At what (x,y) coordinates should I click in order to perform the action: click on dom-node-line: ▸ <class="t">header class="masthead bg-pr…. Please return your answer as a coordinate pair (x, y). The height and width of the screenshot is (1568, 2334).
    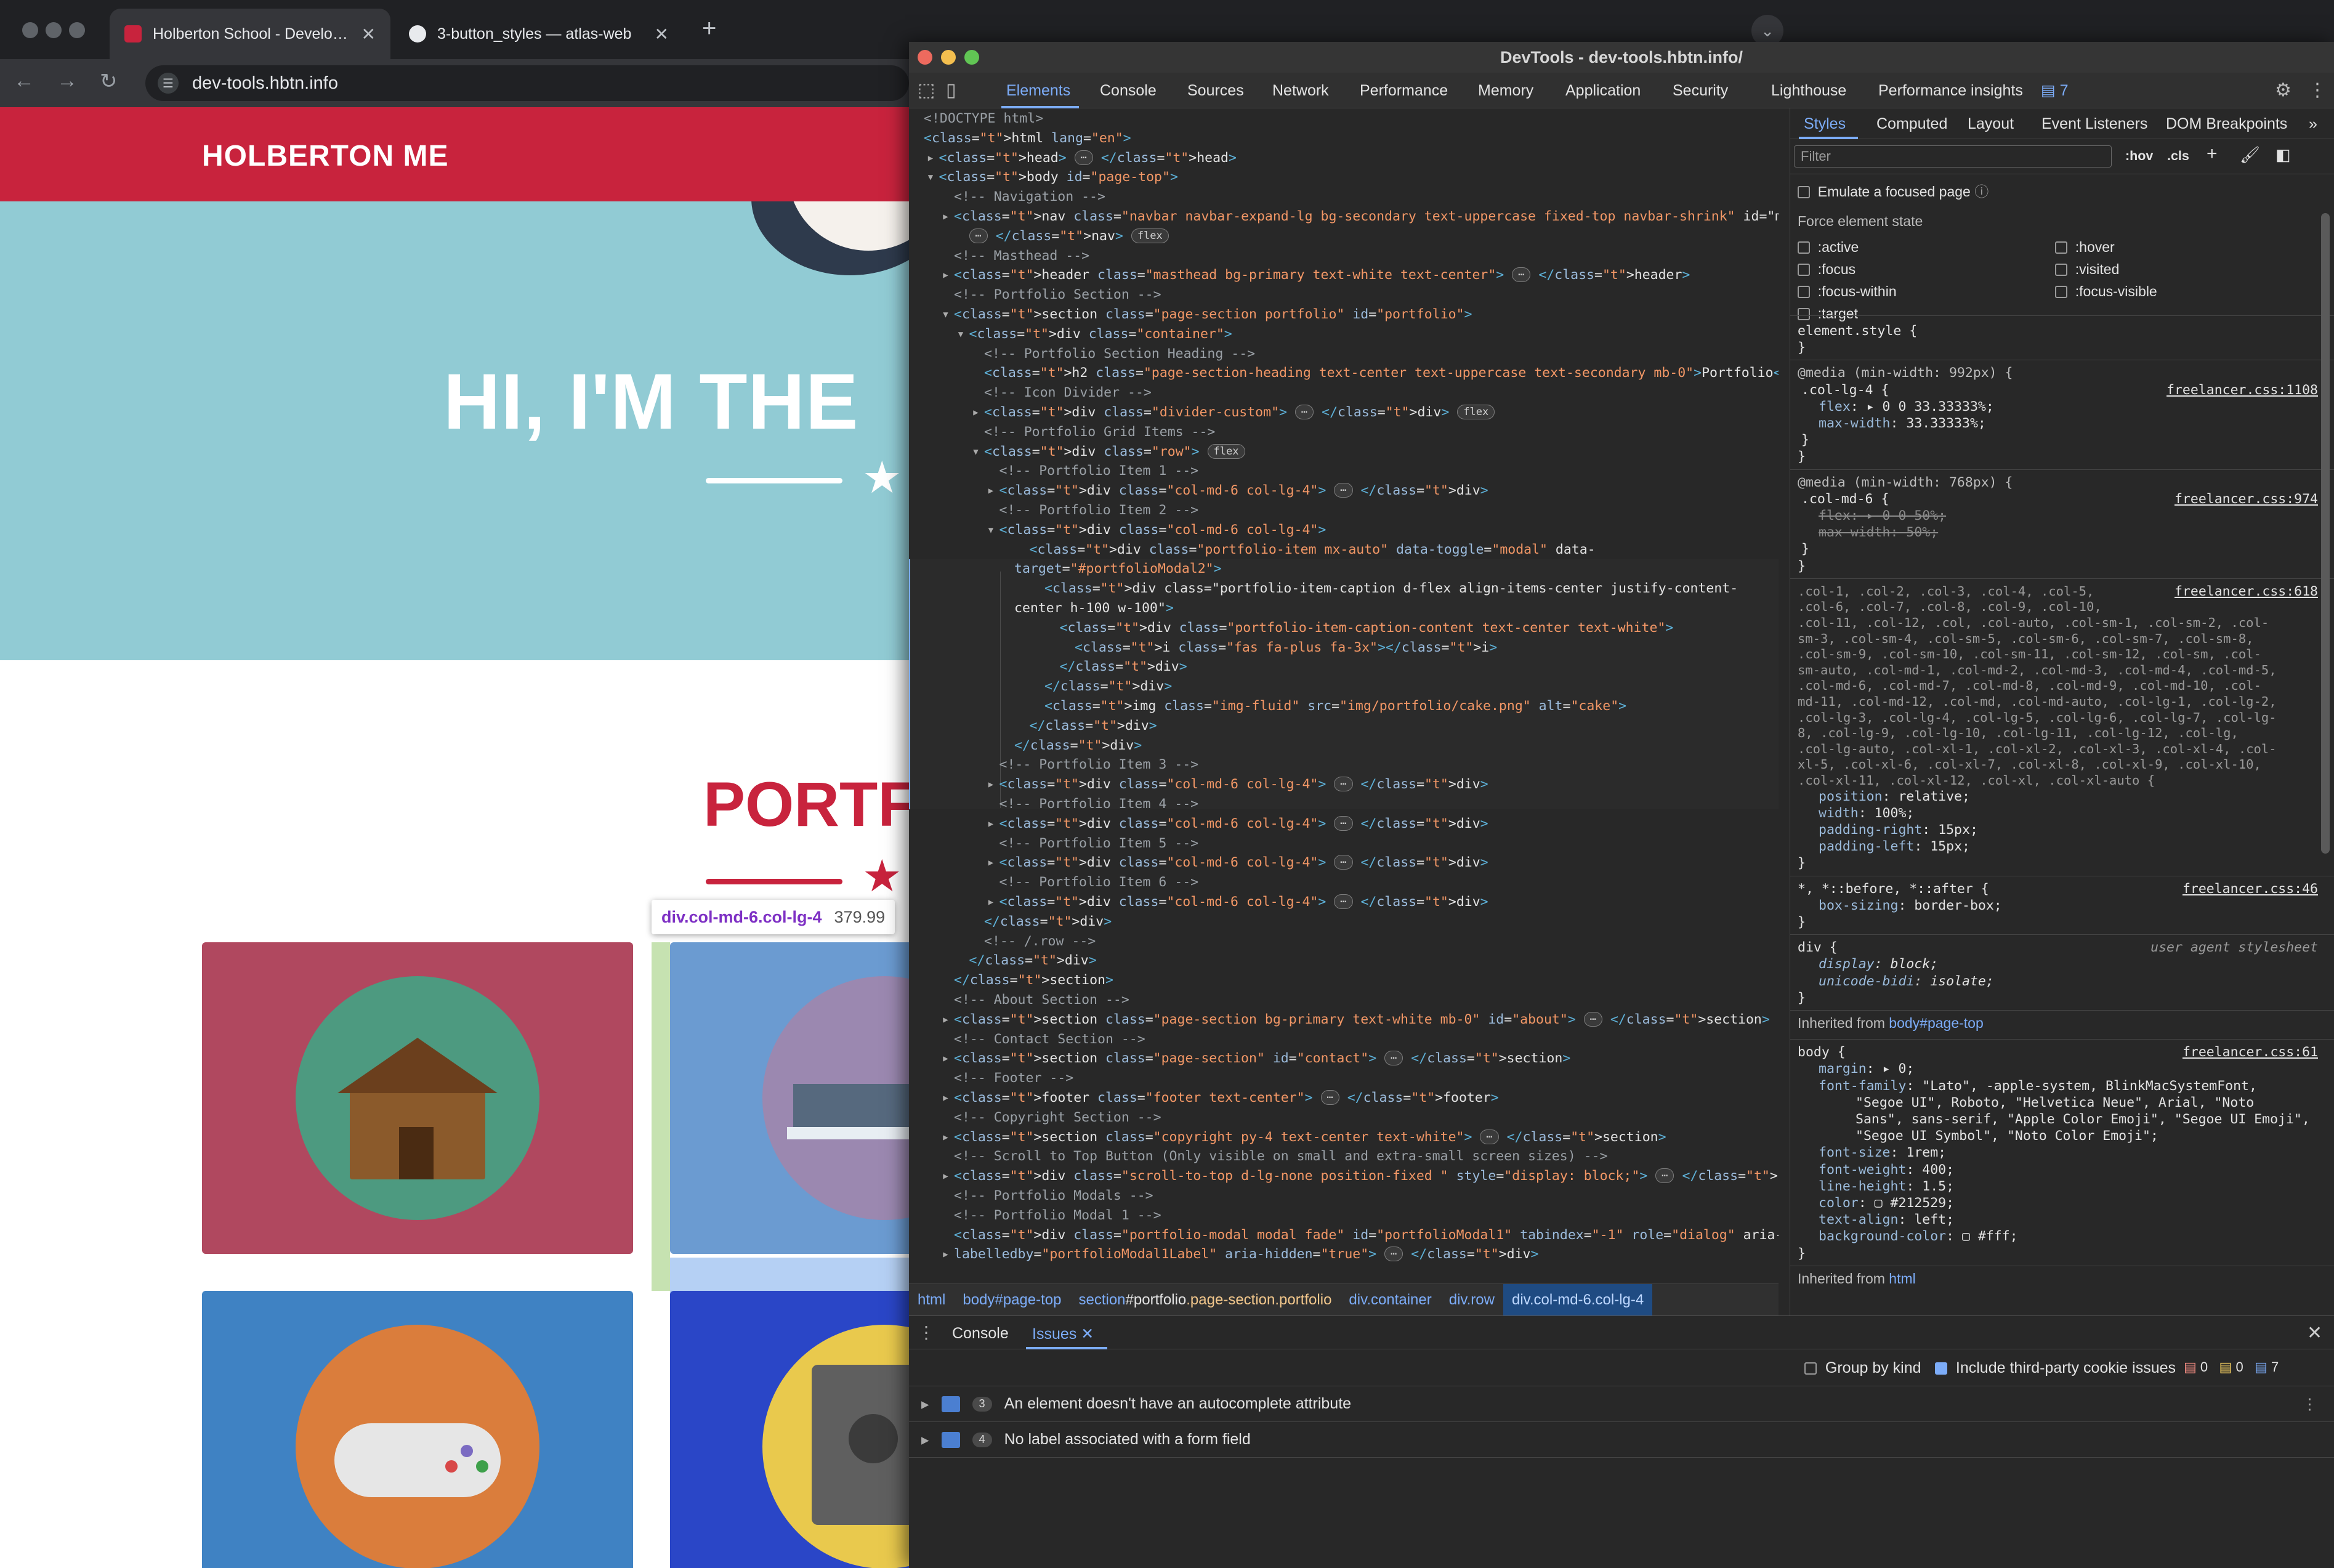
    Looking at the image, I should click on (1316, 275).